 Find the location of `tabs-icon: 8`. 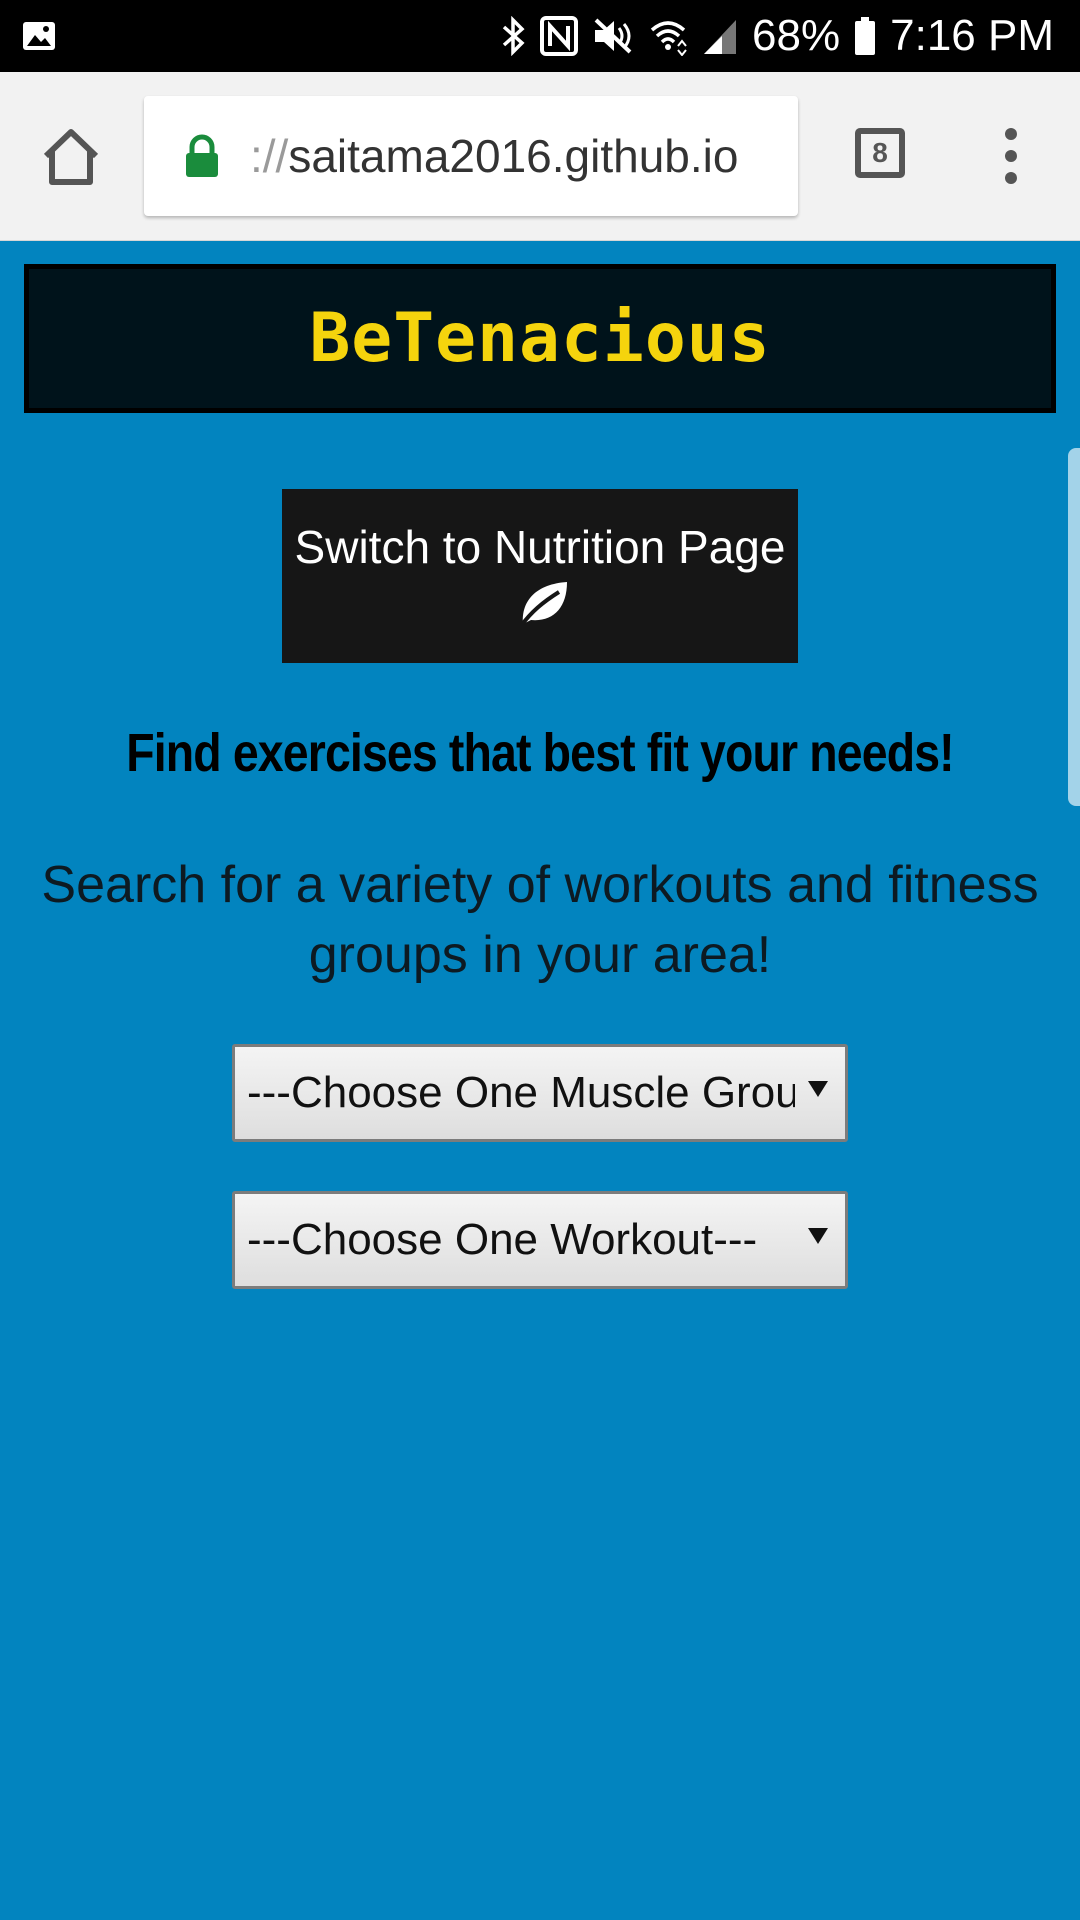

tabs-icon: 8 is located at coordinates (880, 153).